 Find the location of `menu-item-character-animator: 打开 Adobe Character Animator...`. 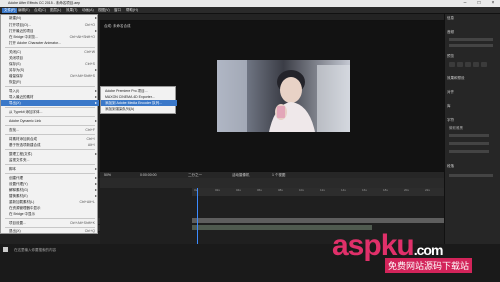

menu-item-character-animator: 打开 Adobe Character Animator... is located at coordinates (50, 43).